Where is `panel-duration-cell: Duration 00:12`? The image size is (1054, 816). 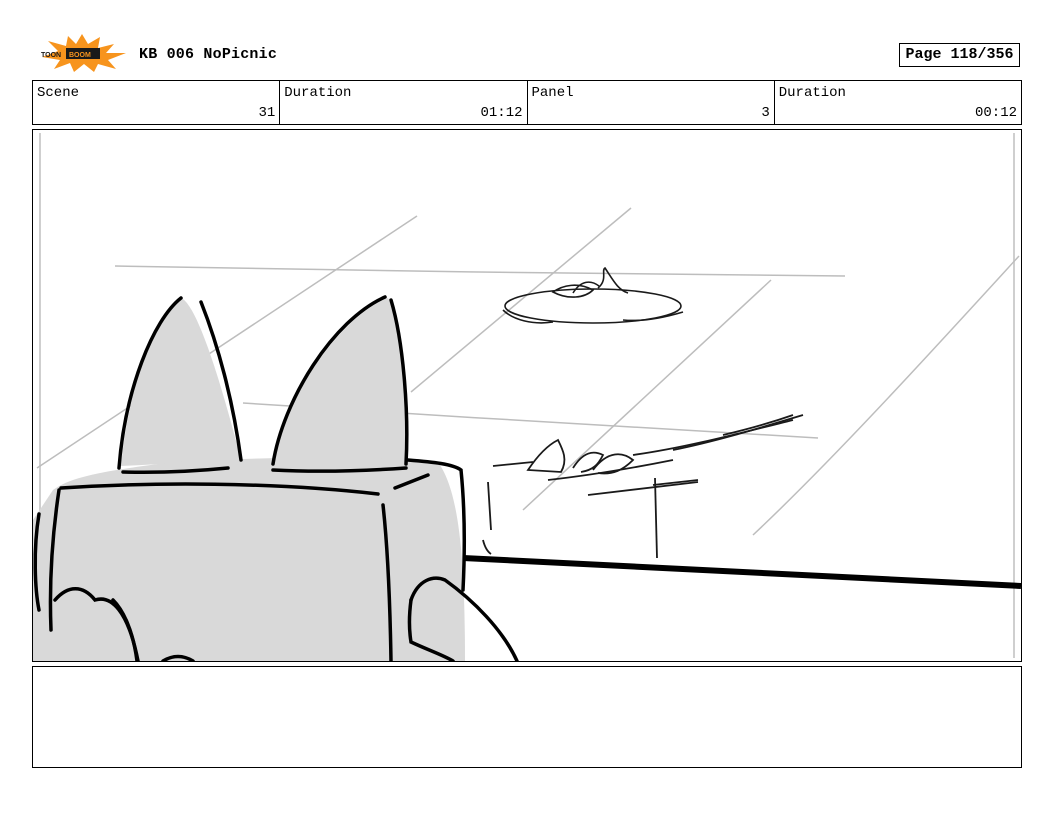
panel-duration-cell: Duration 00:12 is located at coordinates (898, 102).